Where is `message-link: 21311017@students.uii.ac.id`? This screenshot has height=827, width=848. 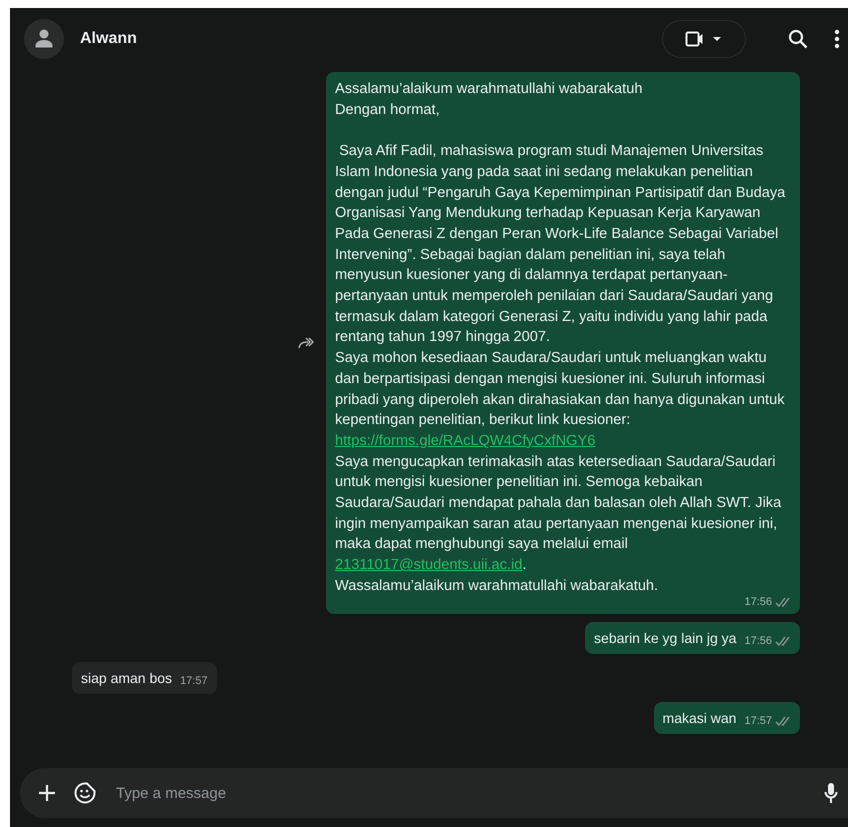
message-link: 21311017@students.uii.ac.id is located at coordinates (428, 565).